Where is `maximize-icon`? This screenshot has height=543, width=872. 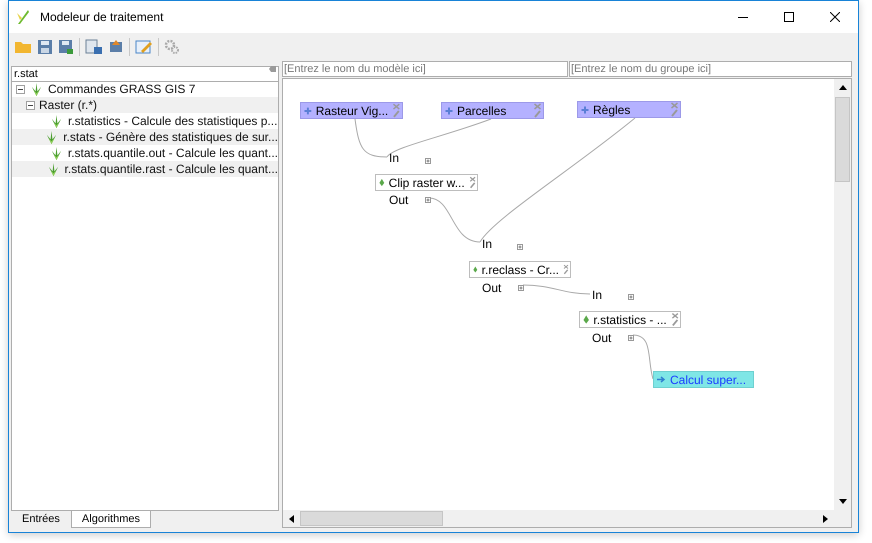 maximize-icon is located at coordinates (789, 17).